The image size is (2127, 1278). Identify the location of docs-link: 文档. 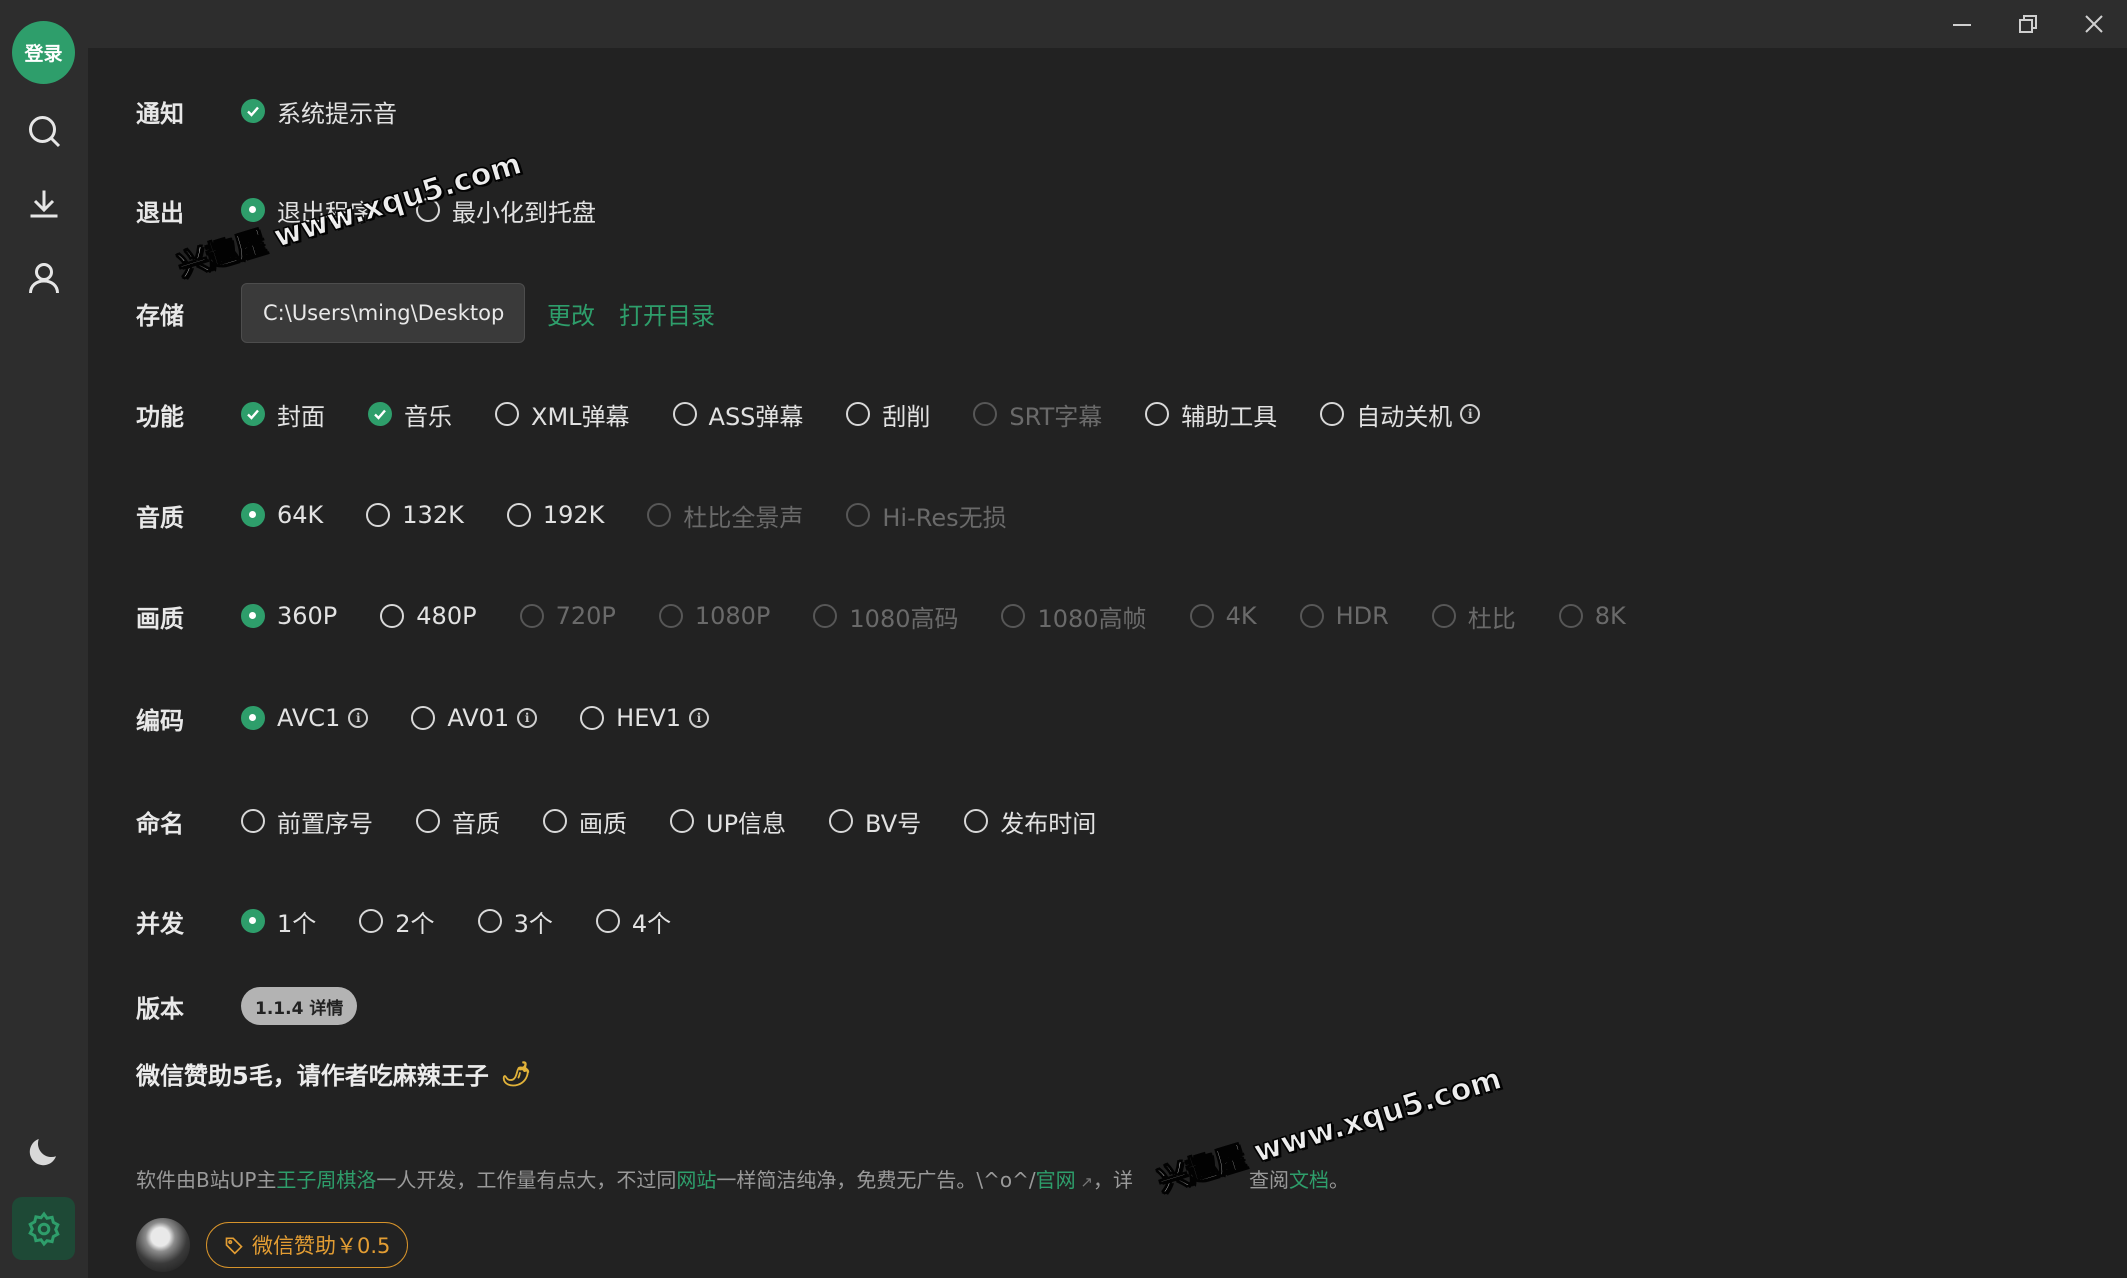
(1309, 1180).